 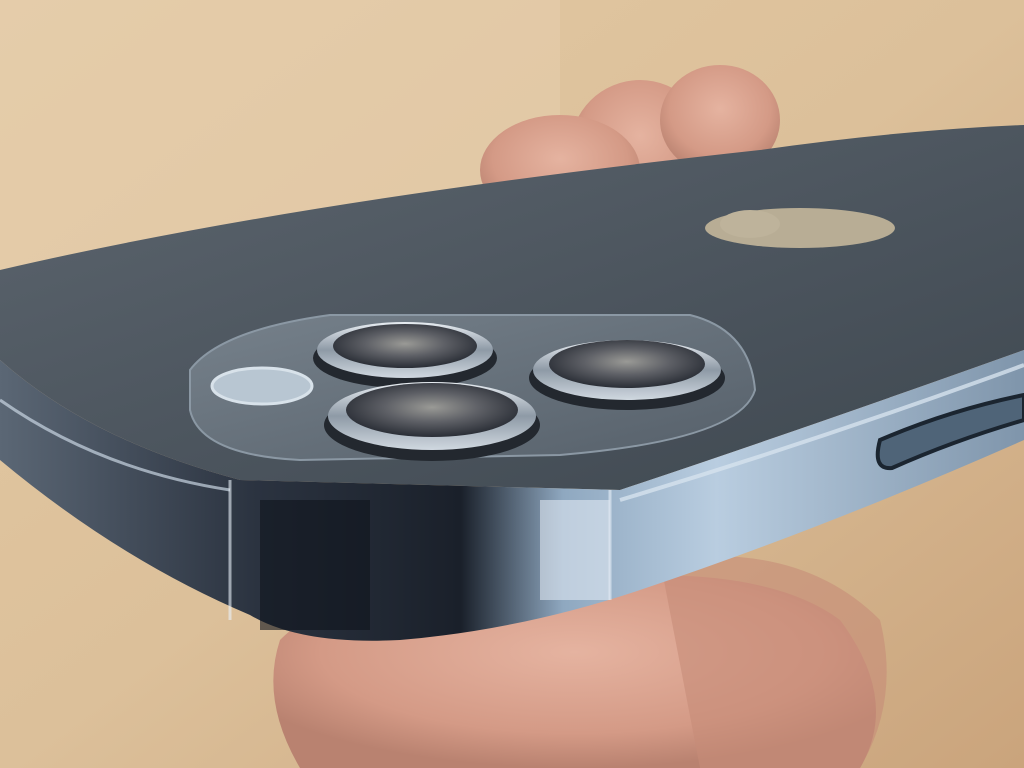 What do you see at coordinates (262, 386) in the screenshot?
I see `flash-icon` at bounding box center [262, 386].